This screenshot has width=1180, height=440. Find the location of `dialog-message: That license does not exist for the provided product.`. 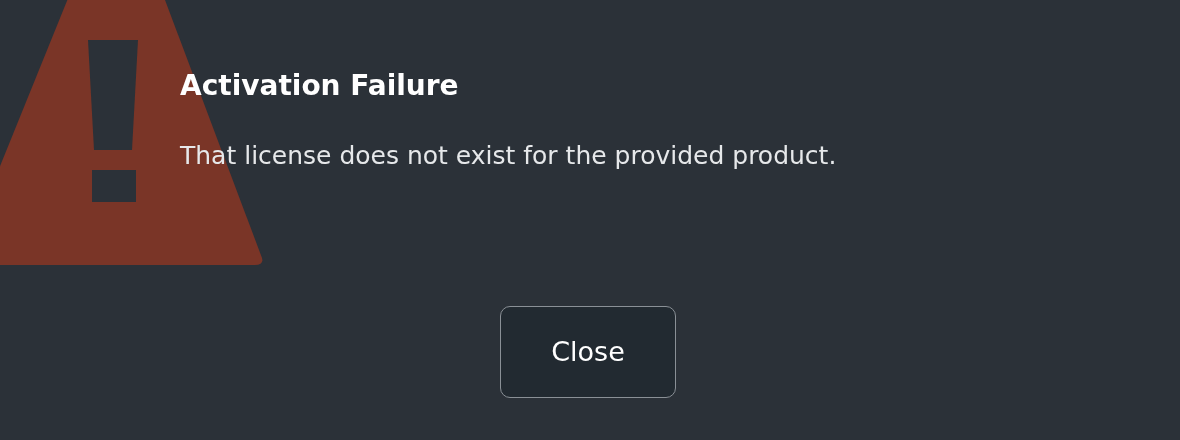

dialog-message: That license does not exist for the provided product. is located at coordinates (509, 156).